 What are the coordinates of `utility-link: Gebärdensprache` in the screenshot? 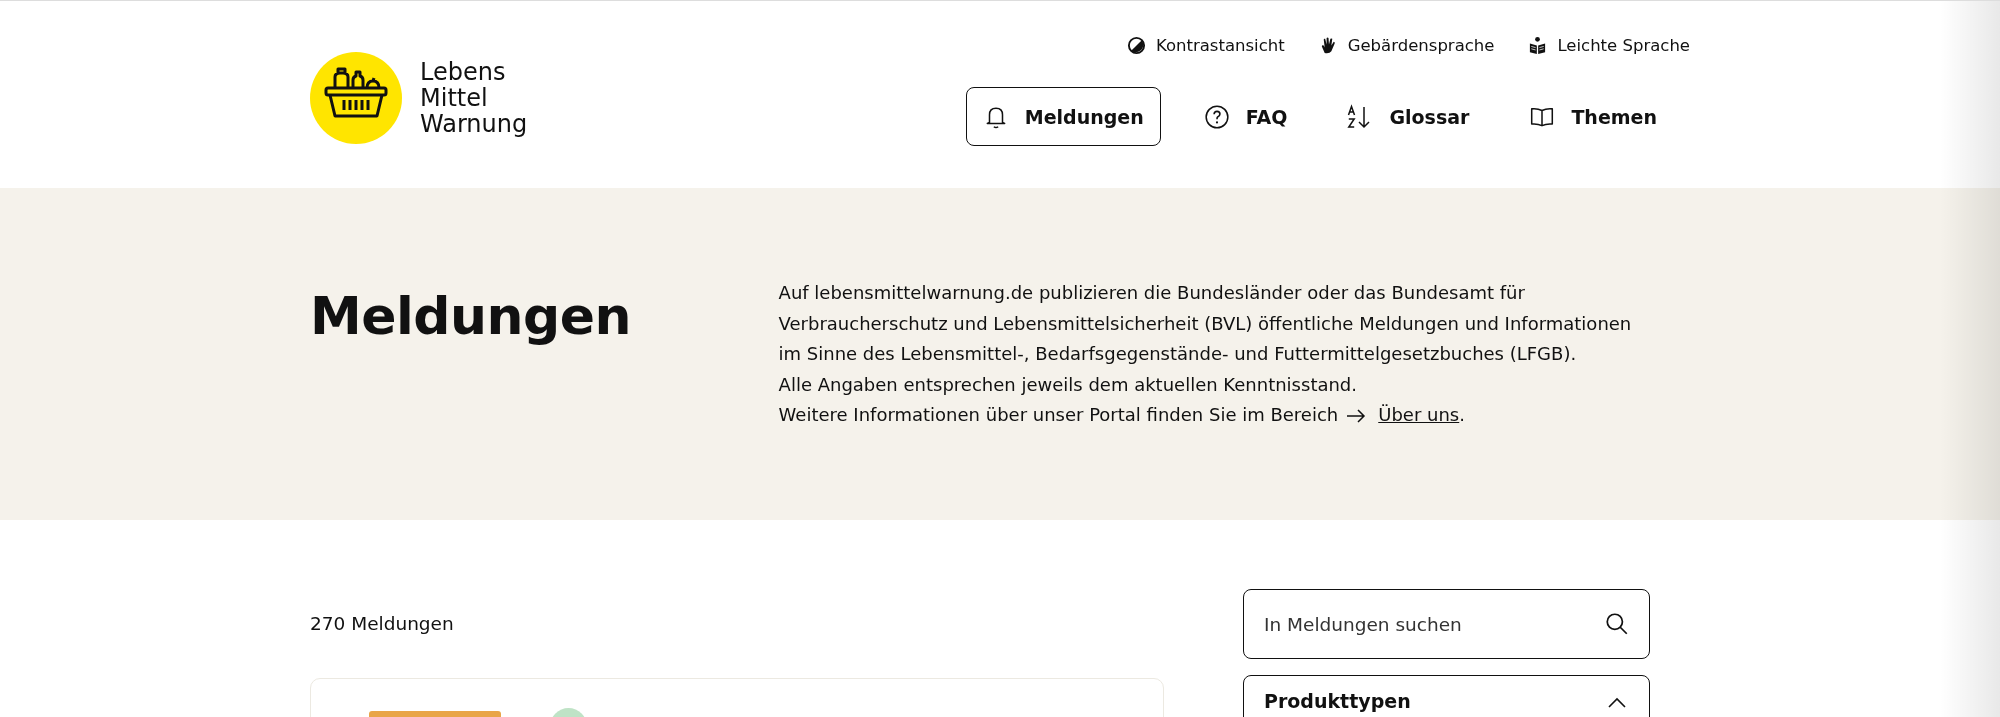 It's located at (1406, 45).